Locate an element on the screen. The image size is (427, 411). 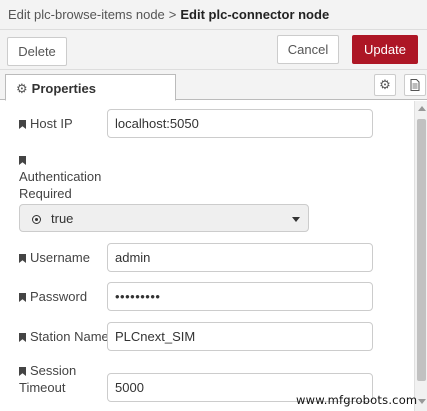
breadcrumb-current: Edit plc-connector node is located at coordinates (255, 14).